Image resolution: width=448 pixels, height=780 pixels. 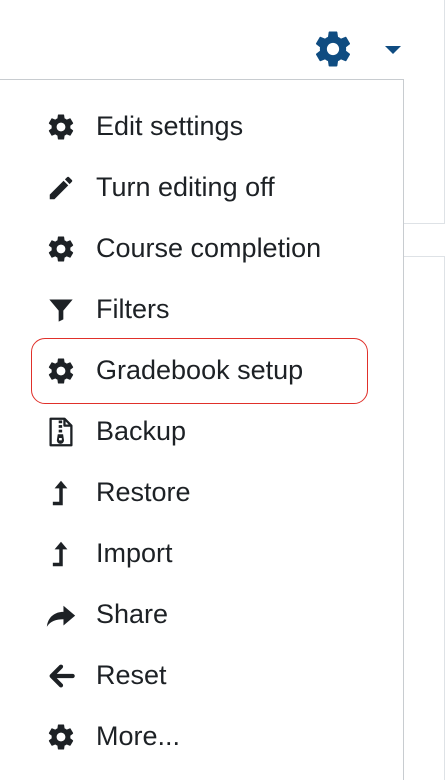 What do you see at coordinates (185, 187) in the screenshot?
I see `menu-item-label: Turn editing off` at bounding box center [185, 187].